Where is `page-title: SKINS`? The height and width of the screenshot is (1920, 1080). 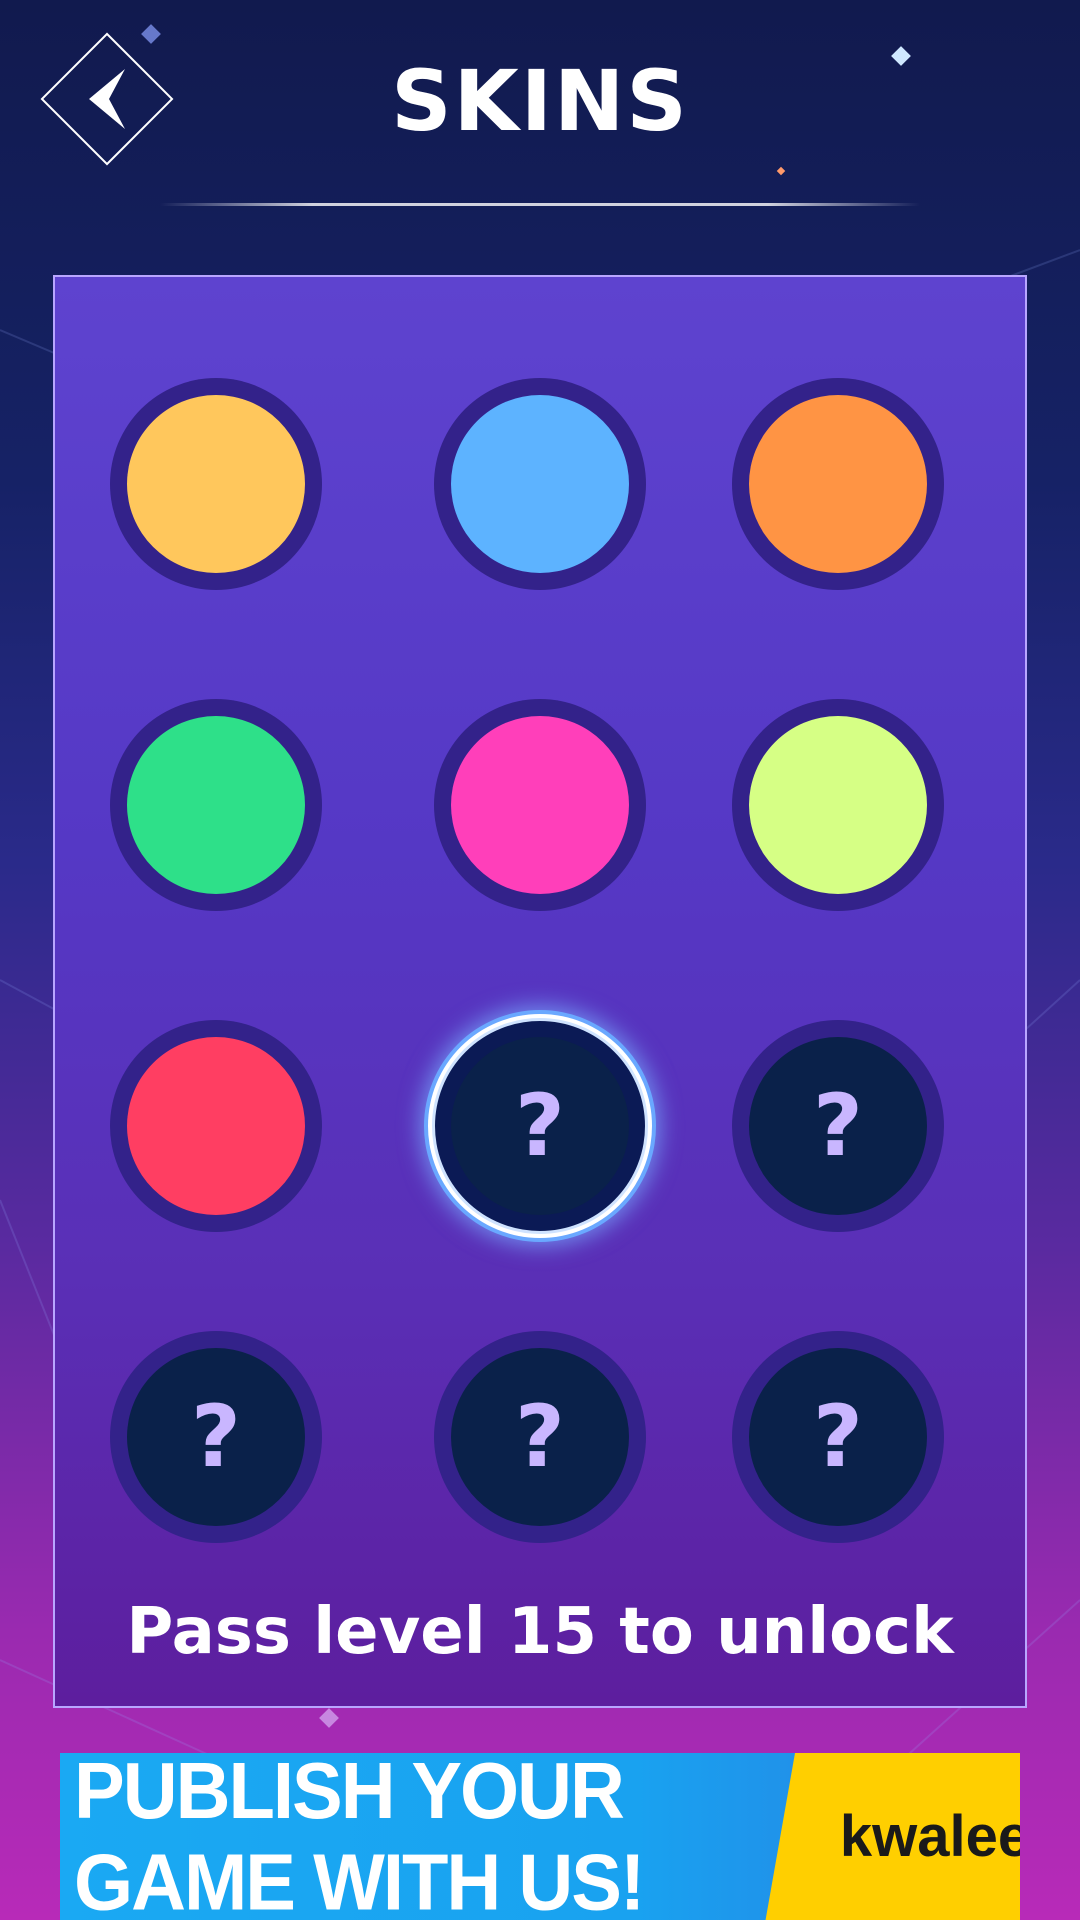 page-title: SKINS is located at coordinates (540, 101).